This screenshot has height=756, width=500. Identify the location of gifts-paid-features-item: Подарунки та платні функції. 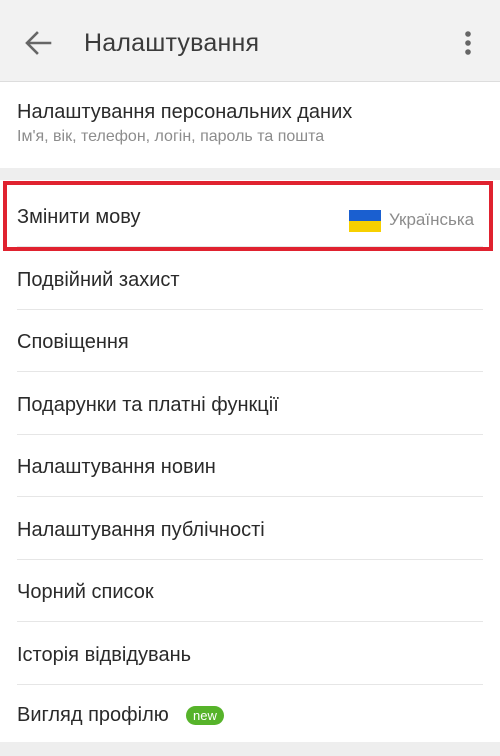
(250, 404).